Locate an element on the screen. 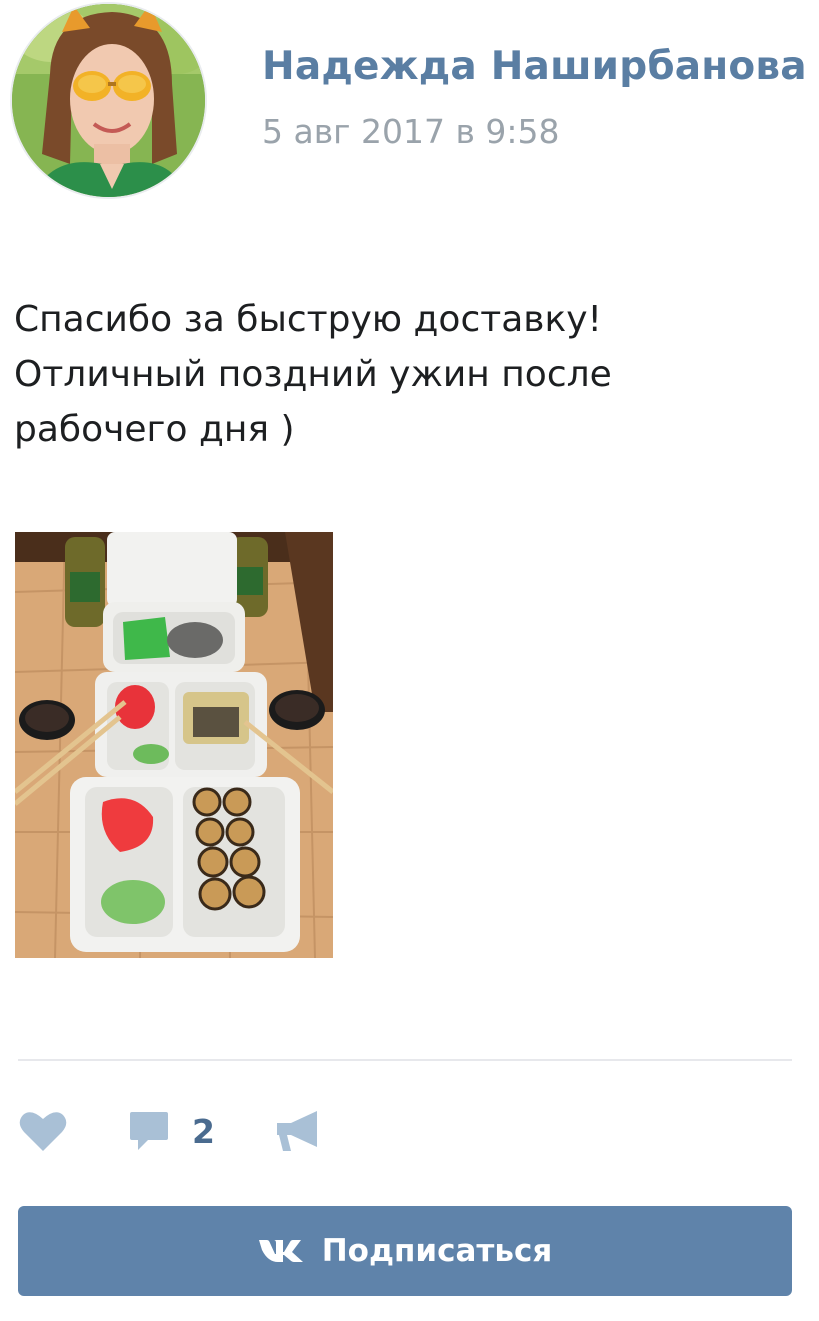 The height and width of the screenshot is (1321, 819). subscribe-label: Подписаться is located at coordinates (437, 1251).